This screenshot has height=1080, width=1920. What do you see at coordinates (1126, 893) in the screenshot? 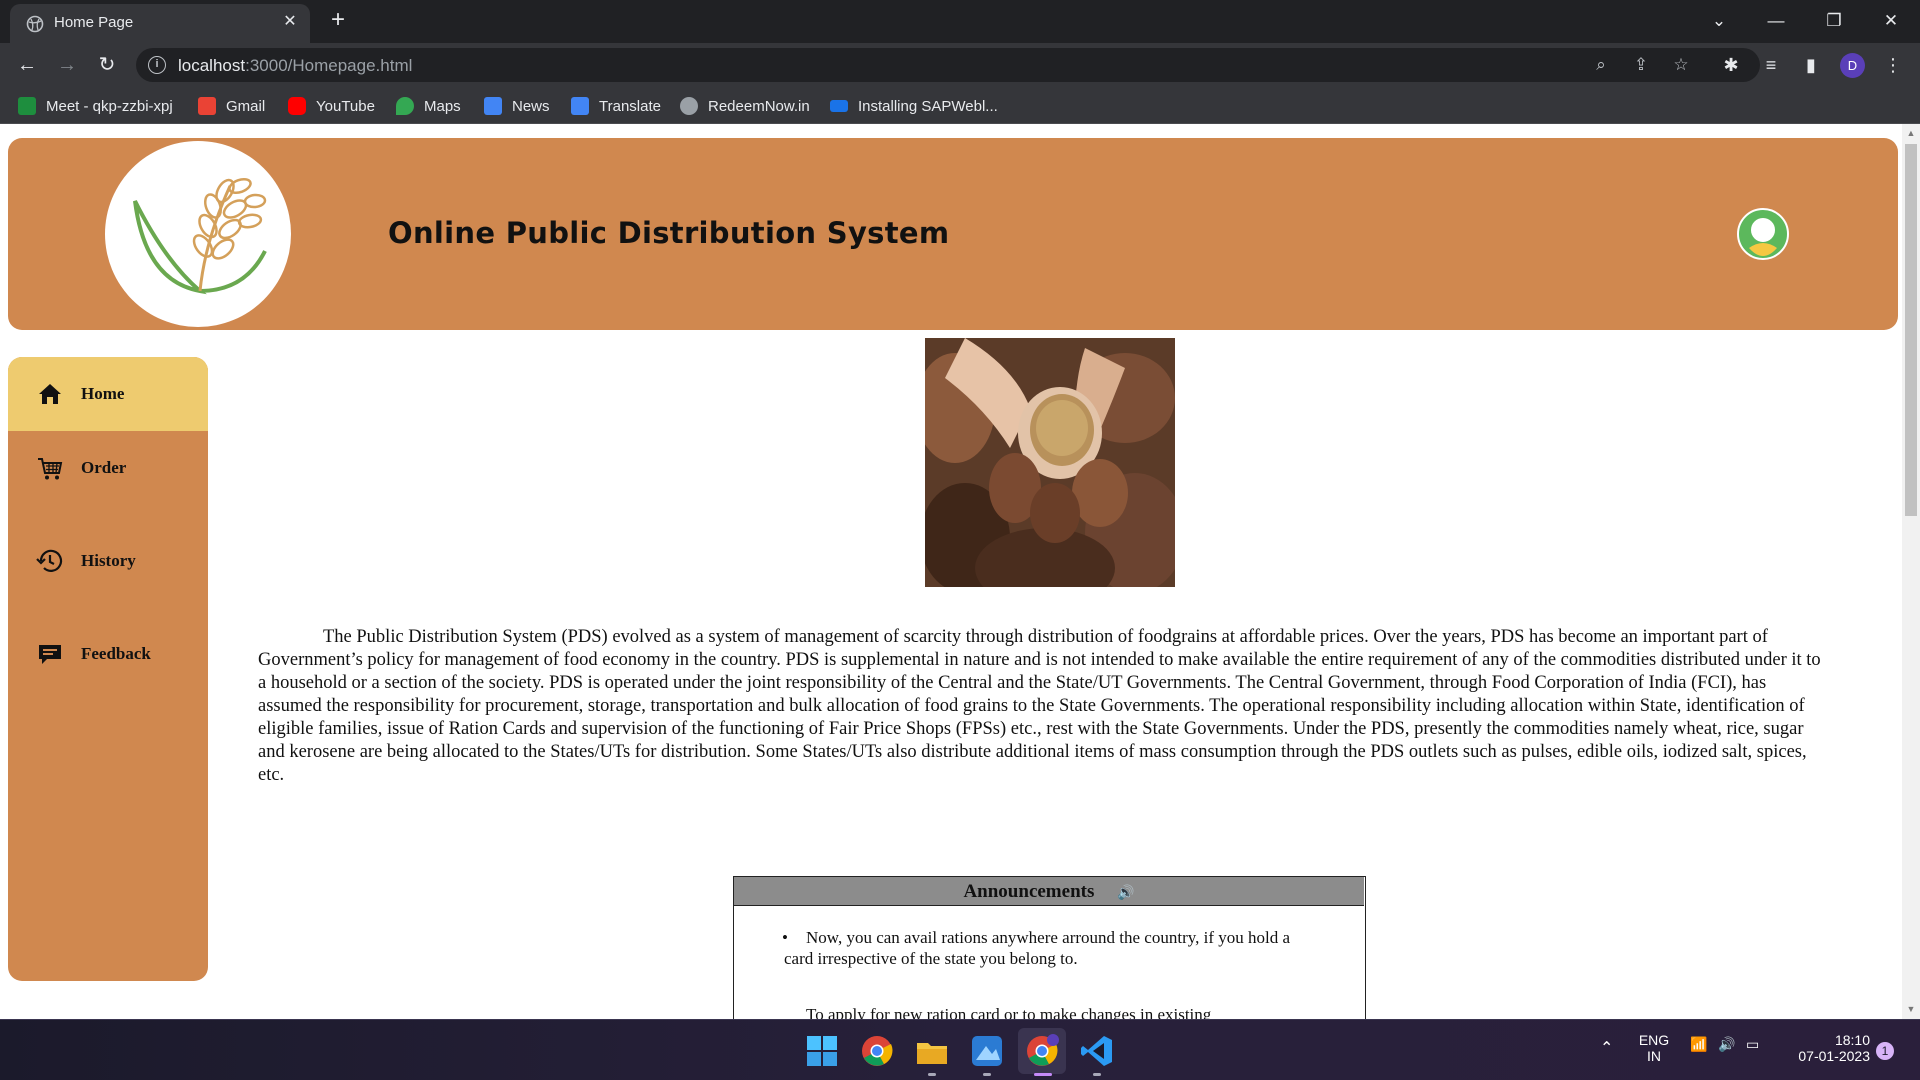
I see `speaker-icon: 🔊` at bounding box center [1126, 893].